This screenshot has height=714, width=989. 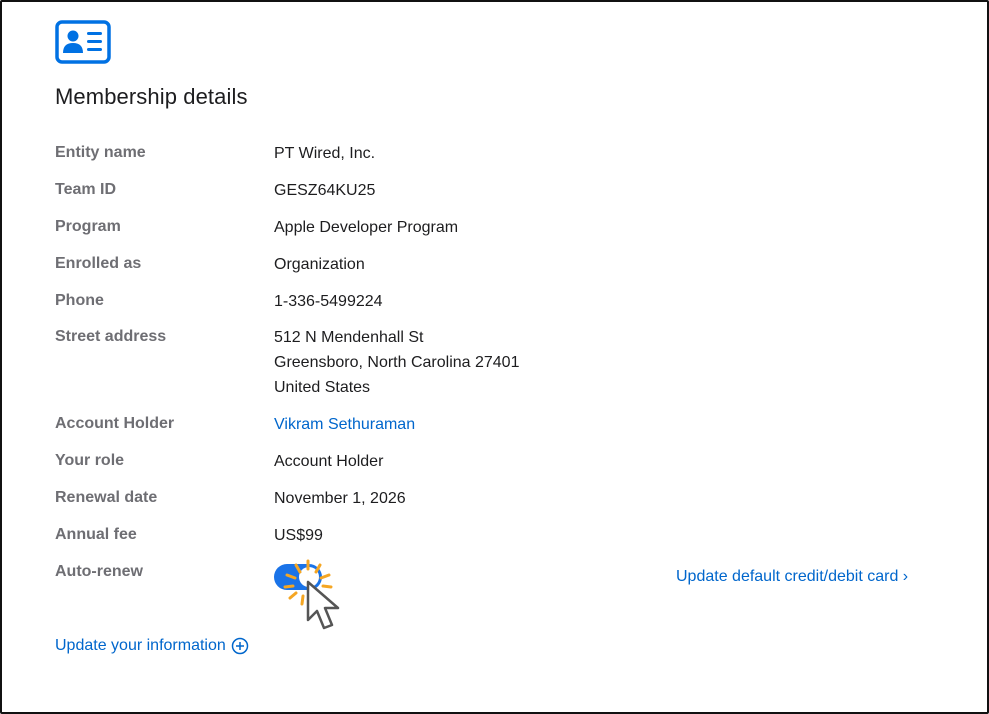 What do you see at coordinates (96, 534) in the screenshot?
I see `row-label: Annual fee` at bounding box center [96, 534].